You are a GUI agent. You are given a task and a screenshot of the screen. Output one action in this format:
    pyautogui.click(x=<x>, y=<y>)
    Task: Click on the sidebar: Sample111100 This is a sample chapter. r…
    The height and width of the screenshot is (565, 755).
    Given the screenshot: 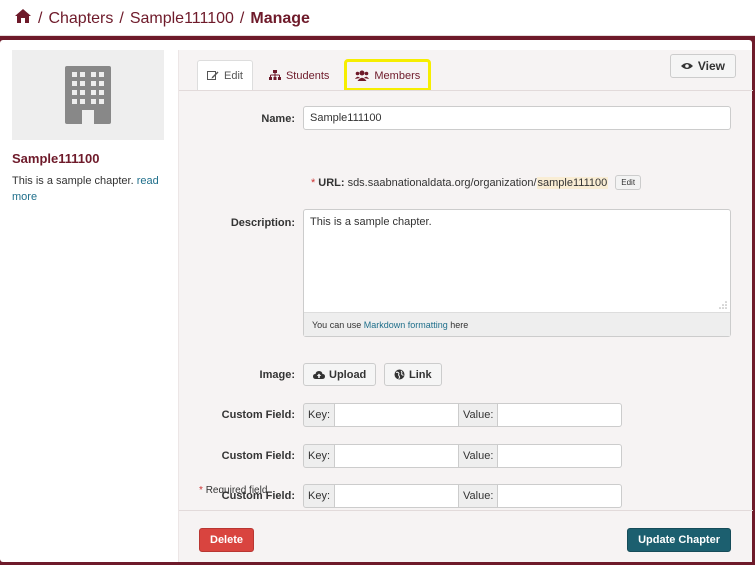 What is the action you would take?
    pyautogui.click(x=88, y=127)
    